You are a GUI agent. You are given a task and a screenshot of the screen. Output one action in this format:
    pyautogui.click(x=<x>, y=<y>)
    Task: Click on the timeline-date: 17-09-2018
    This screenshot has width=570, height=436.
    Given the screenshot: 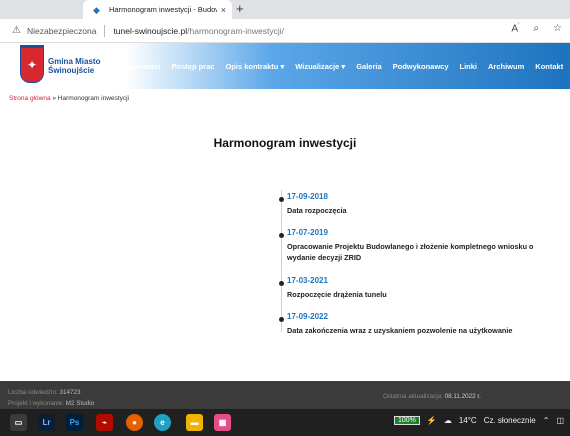 What is the action you would take?
    pyautogui.click(x=307, y=196)
    